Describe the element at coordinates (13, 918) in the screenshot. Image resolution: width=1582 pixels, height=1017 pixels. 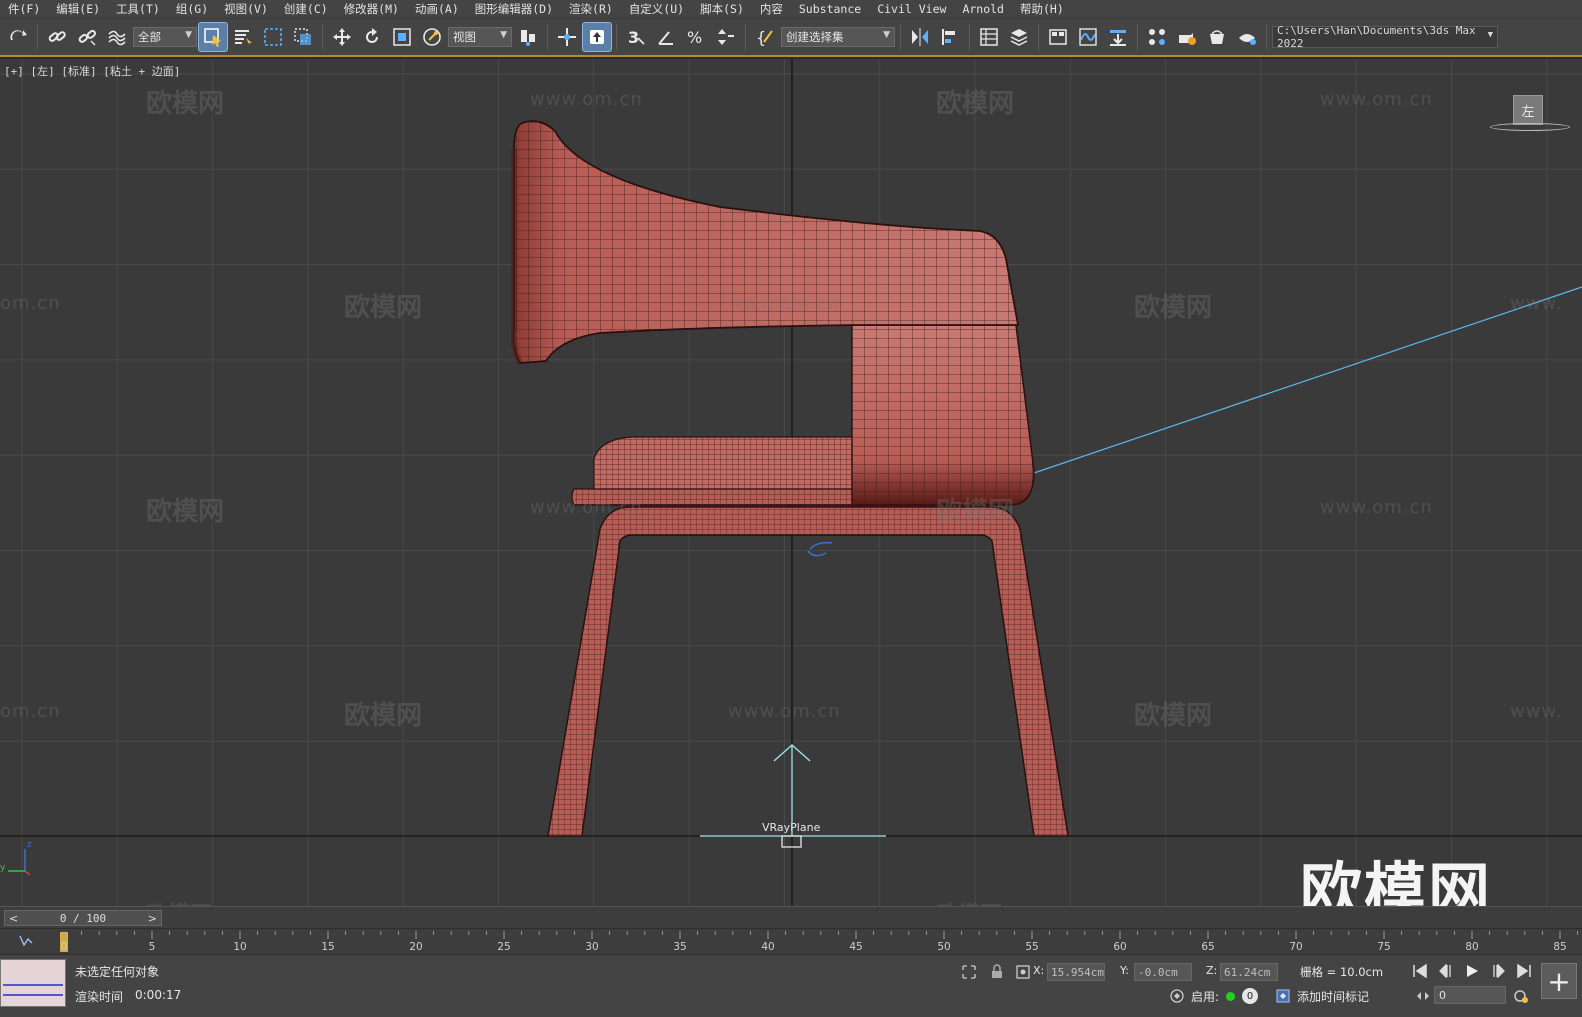
I see `time-slider-prev-button: <` at that location.